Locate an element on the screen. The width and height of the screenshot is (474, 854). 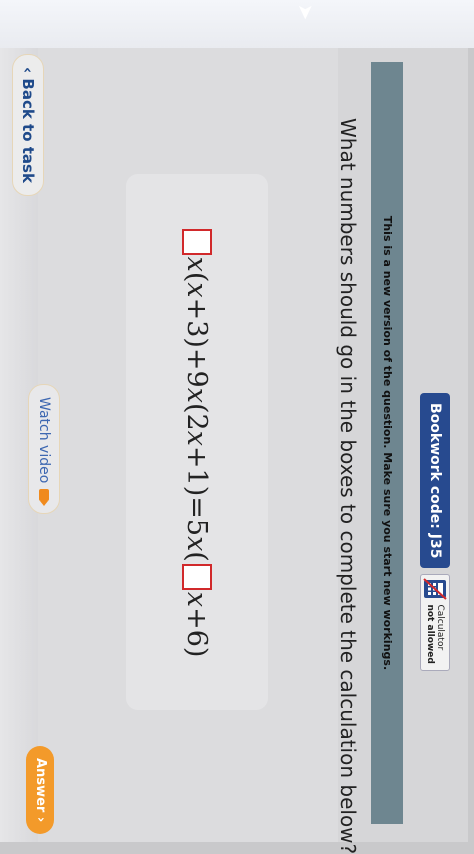
watch-video-label: Watch video is located at coordinates (44, 440).